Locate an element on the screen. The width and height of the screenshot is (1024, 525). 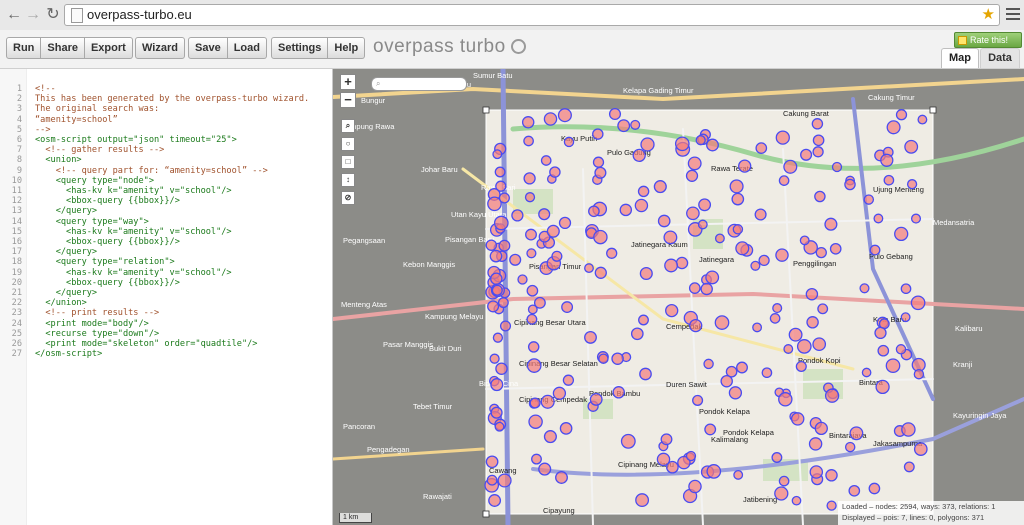
place-label: Kampung Melayu is located at coordinates (454, 316).